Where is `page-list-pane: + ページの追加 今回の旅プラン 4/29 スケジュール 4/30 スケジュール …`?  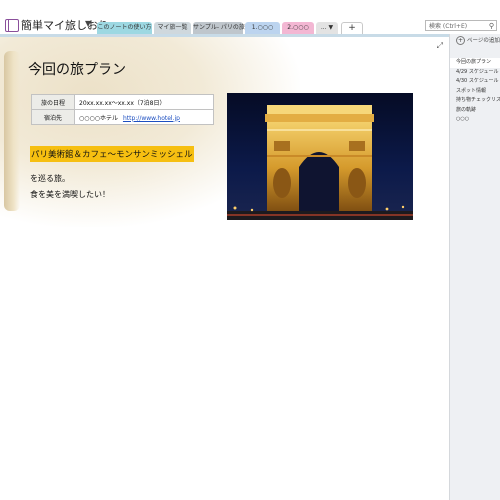 page-list-pane: + ページの追加 今回の旅プラン 4/29 スケジュール 4/30 スケジュール … is located at coordinates (474, 267).